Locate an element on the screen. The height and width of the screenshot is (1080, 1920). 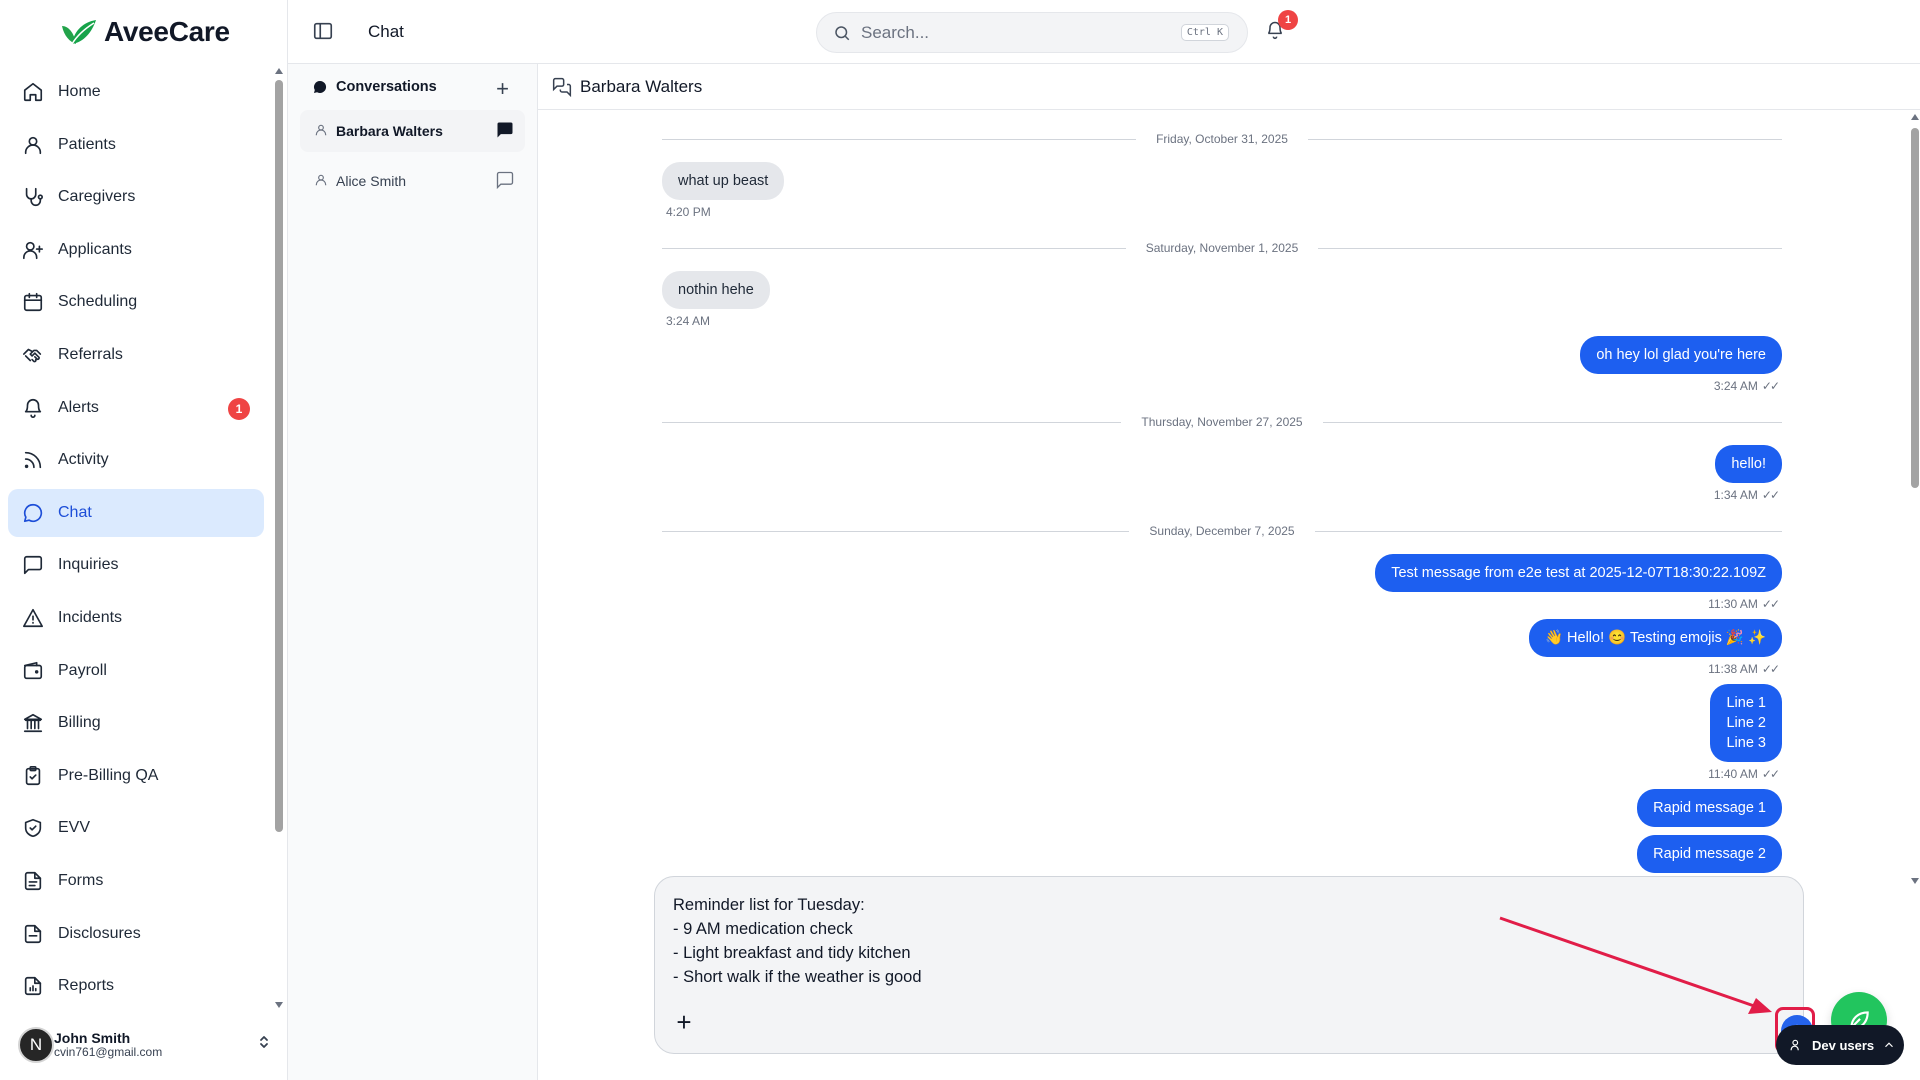
user-menu: N John Smith cvin761@gmail.com is located at coordinates (148, 1045).